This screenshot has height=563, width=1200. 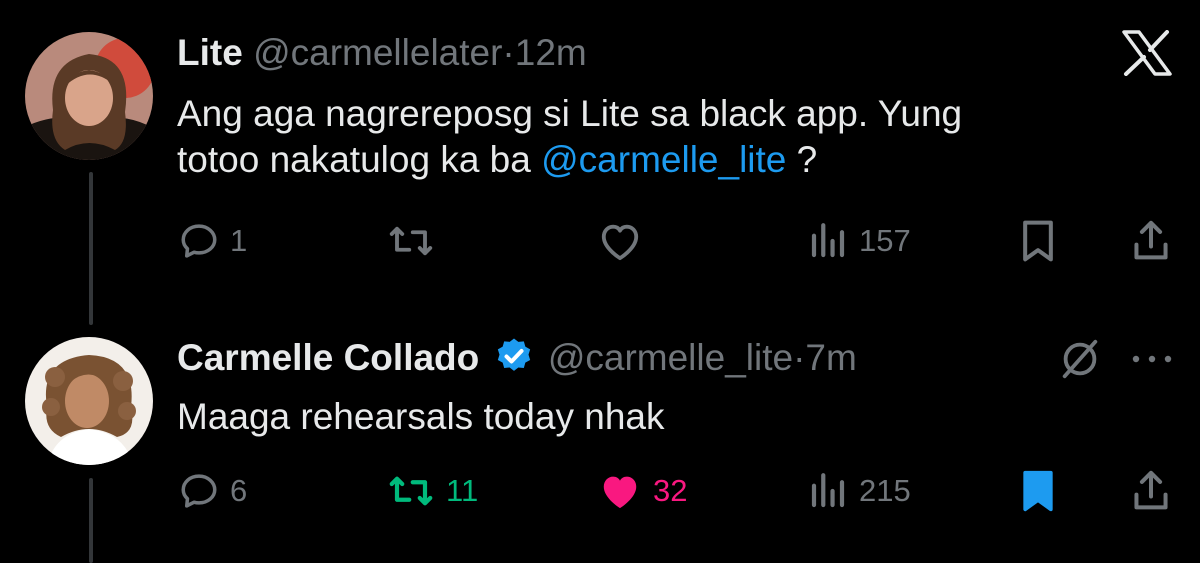 I want to click on like-button, so click(x=620, y=241).